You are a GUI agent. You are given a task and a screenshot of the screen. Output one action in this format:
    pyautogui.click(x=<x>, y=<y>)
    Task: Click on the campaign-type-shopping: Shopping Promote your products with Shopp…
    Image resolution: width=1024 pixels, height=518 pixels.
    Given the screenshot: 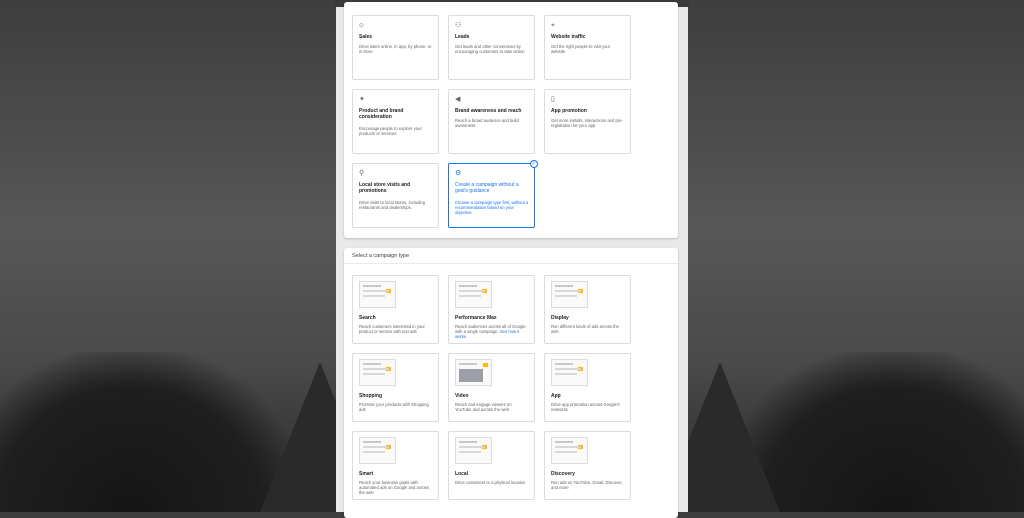 What is the action you would take?
    pyautogui.click(x=395, y=387)
    